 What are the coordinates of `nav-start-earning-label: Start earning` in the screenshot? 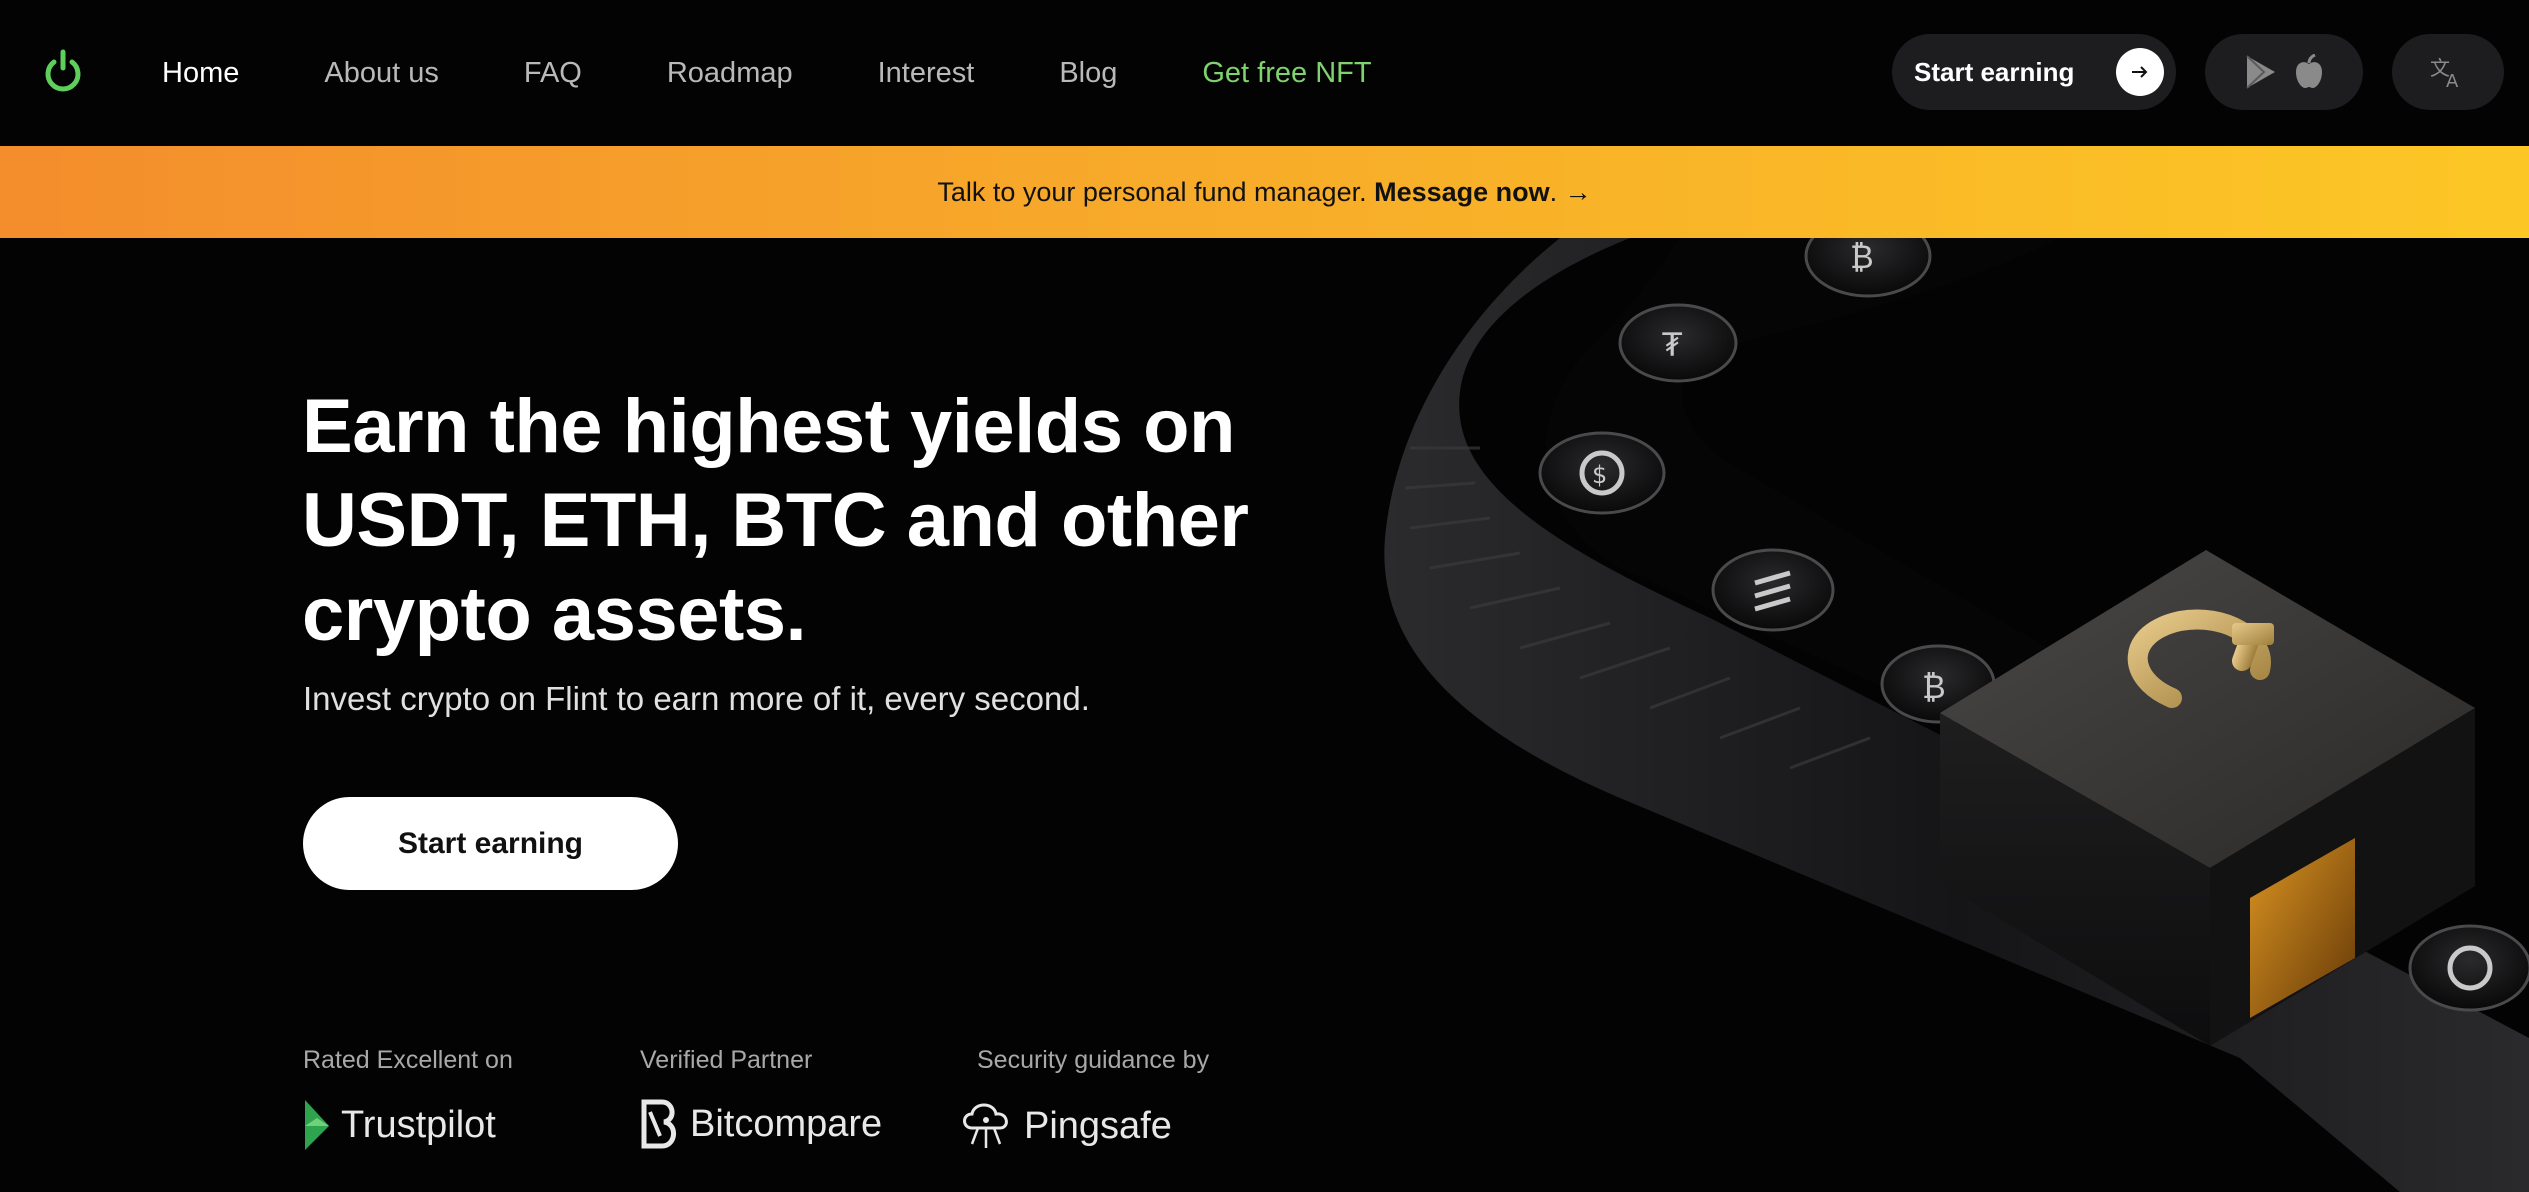 It's located at (1994, 71).